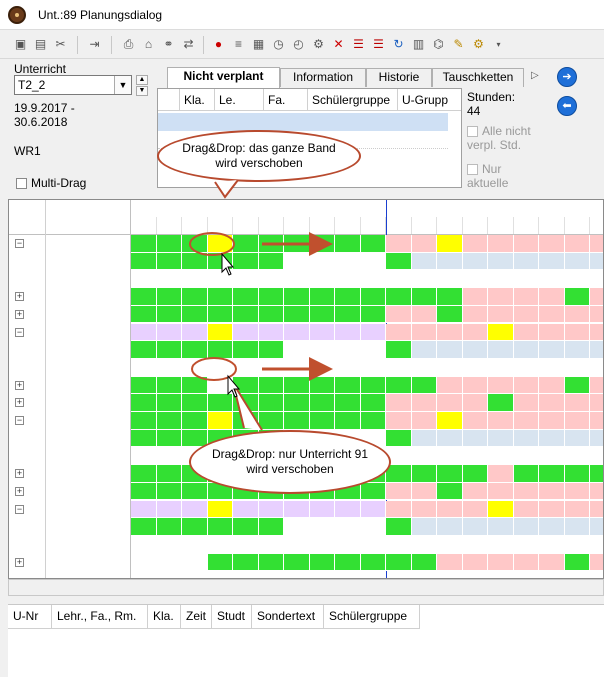 The width and height of the screenshot is (604, 677). I want to click on lock-icon: ⌂, so click(148, 44).